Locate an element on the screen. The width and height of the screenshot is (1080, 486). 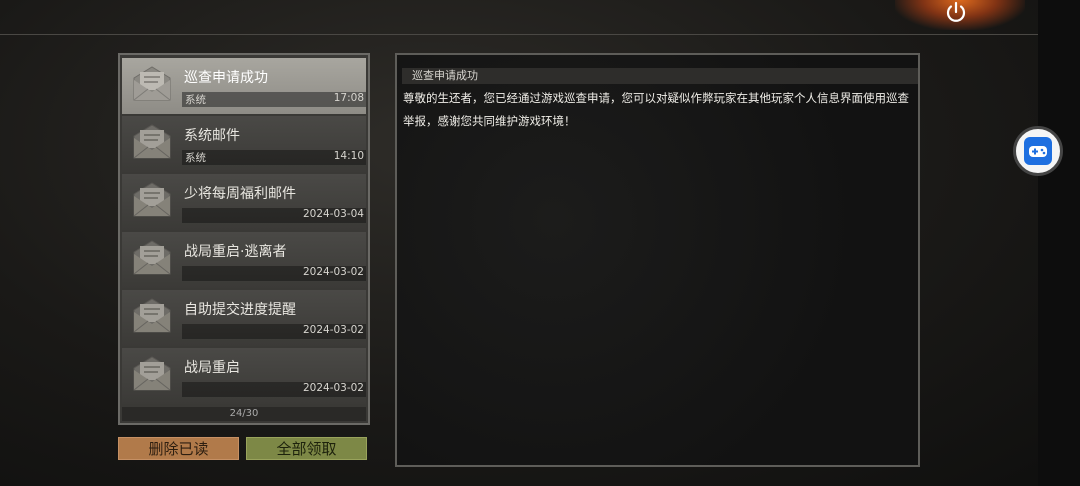
mail-title: 战局重启·逃离者 is located at coordinates (235, 252).